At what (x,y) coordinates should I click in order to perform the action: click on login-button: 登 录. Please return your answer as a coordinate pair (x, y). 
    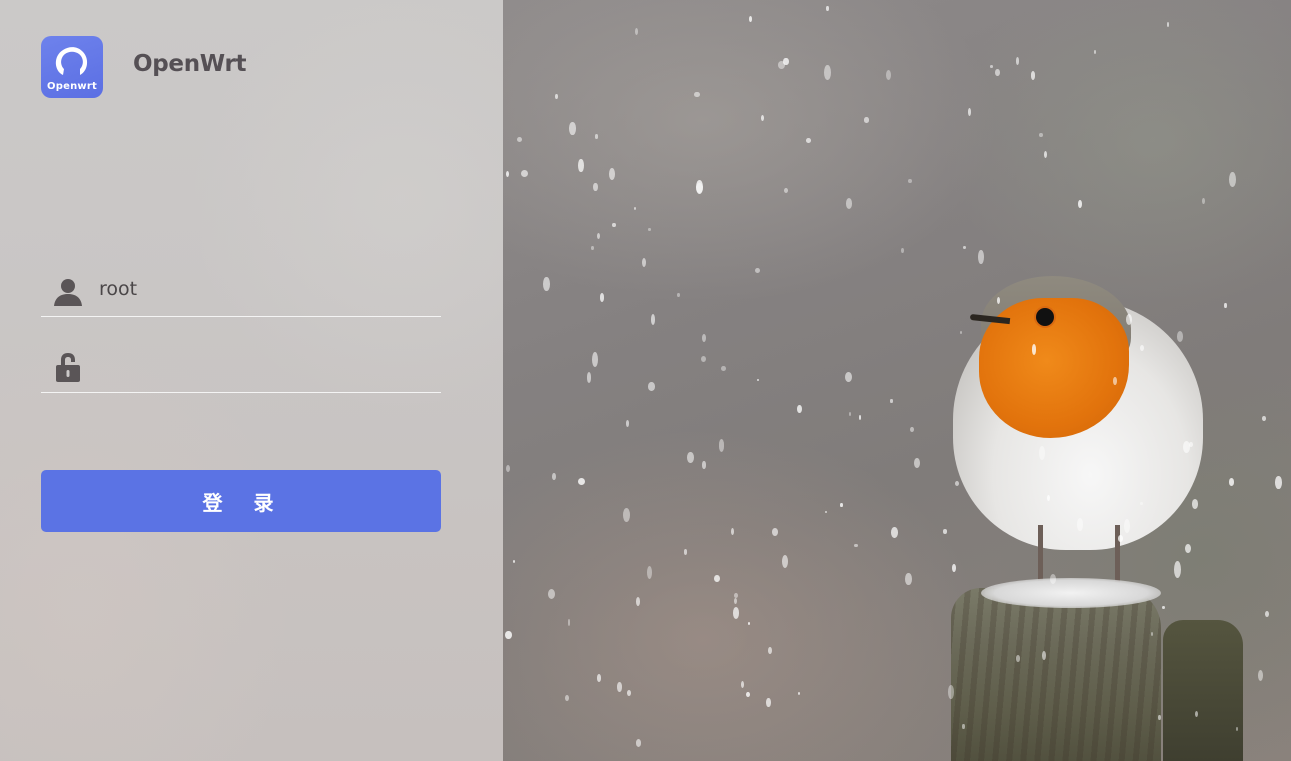
    Looking at the image, I should click on (241, 501).